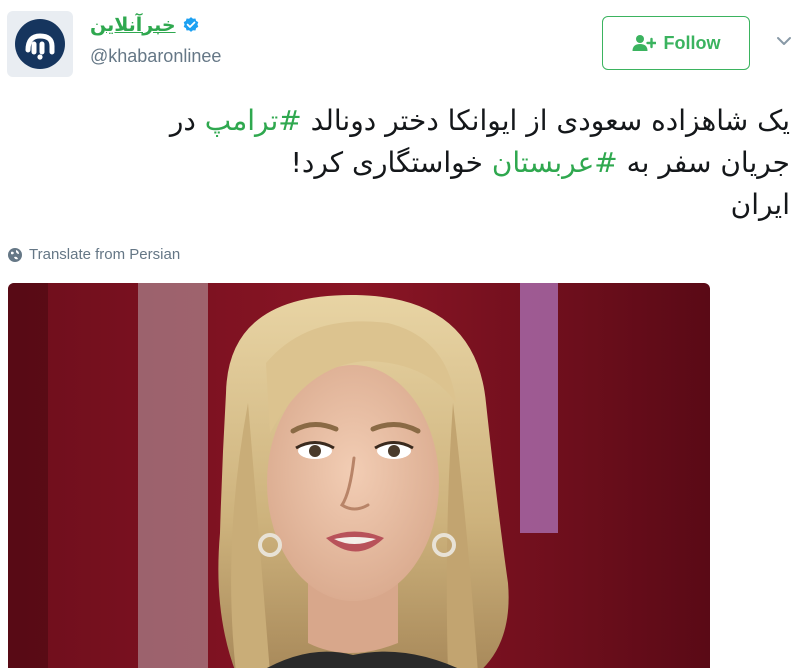 This screenshot has height=668, width=800. What do you see at coordinates (784, 41) in the screenshot?
I see `chevron-down-icon` at bounding box center [784, 41].